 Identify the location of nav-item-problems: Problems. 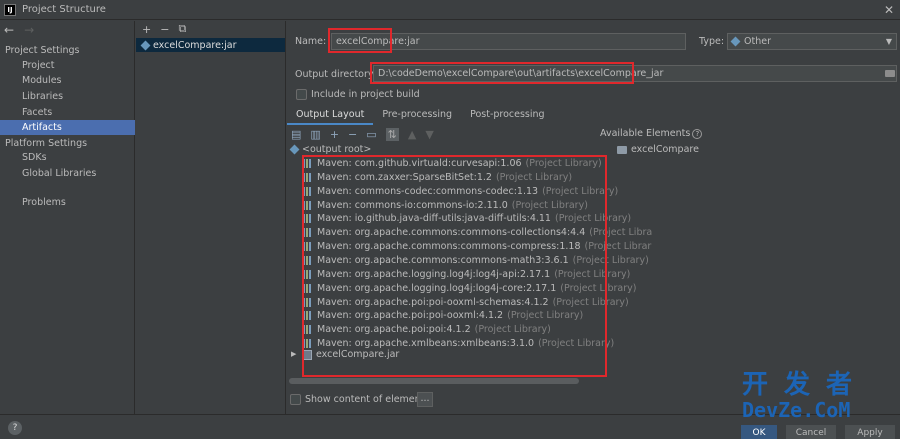
(44, 202).